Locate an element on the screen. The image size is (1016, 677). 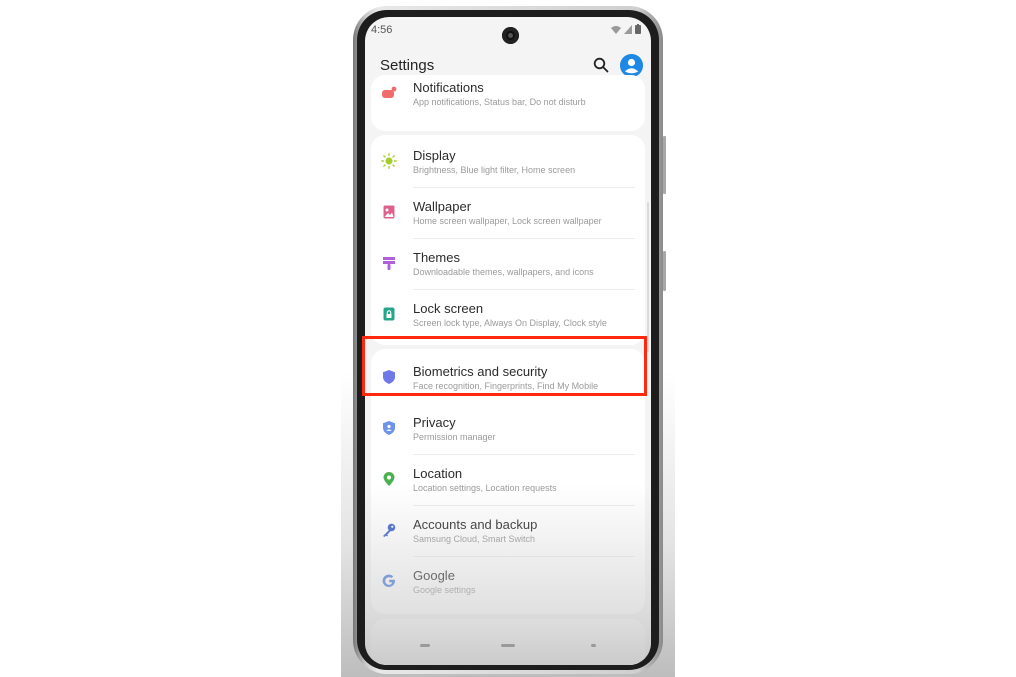
privacy-shield-icon is located at coordinates (389, 428).